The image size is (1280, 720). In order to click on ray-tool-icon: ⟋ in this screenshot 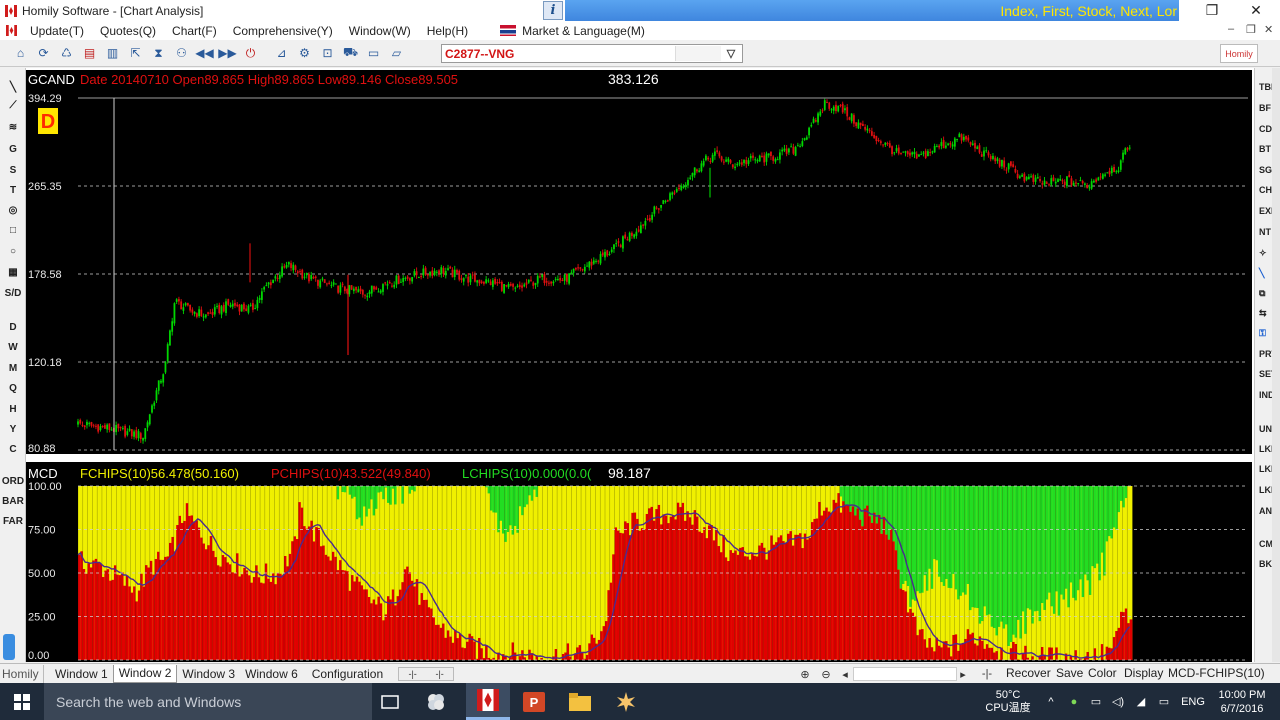, I will do `click(13, 105)`.